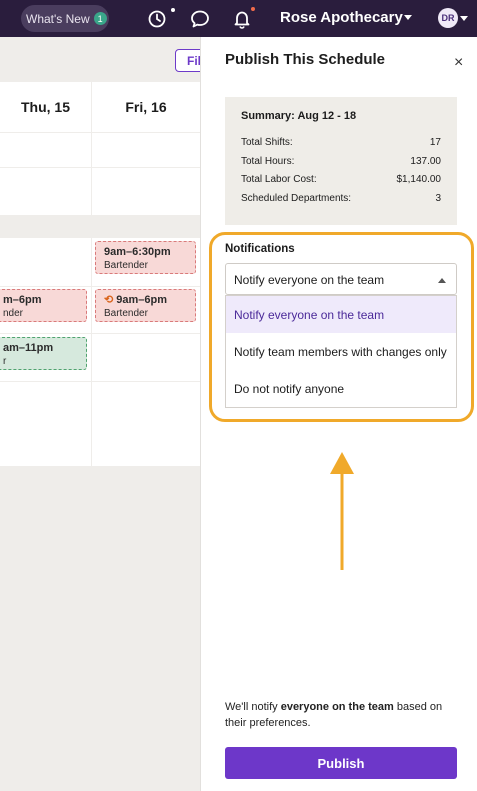  I want to click on summary-value: $1,140.00, so click(419, 179).